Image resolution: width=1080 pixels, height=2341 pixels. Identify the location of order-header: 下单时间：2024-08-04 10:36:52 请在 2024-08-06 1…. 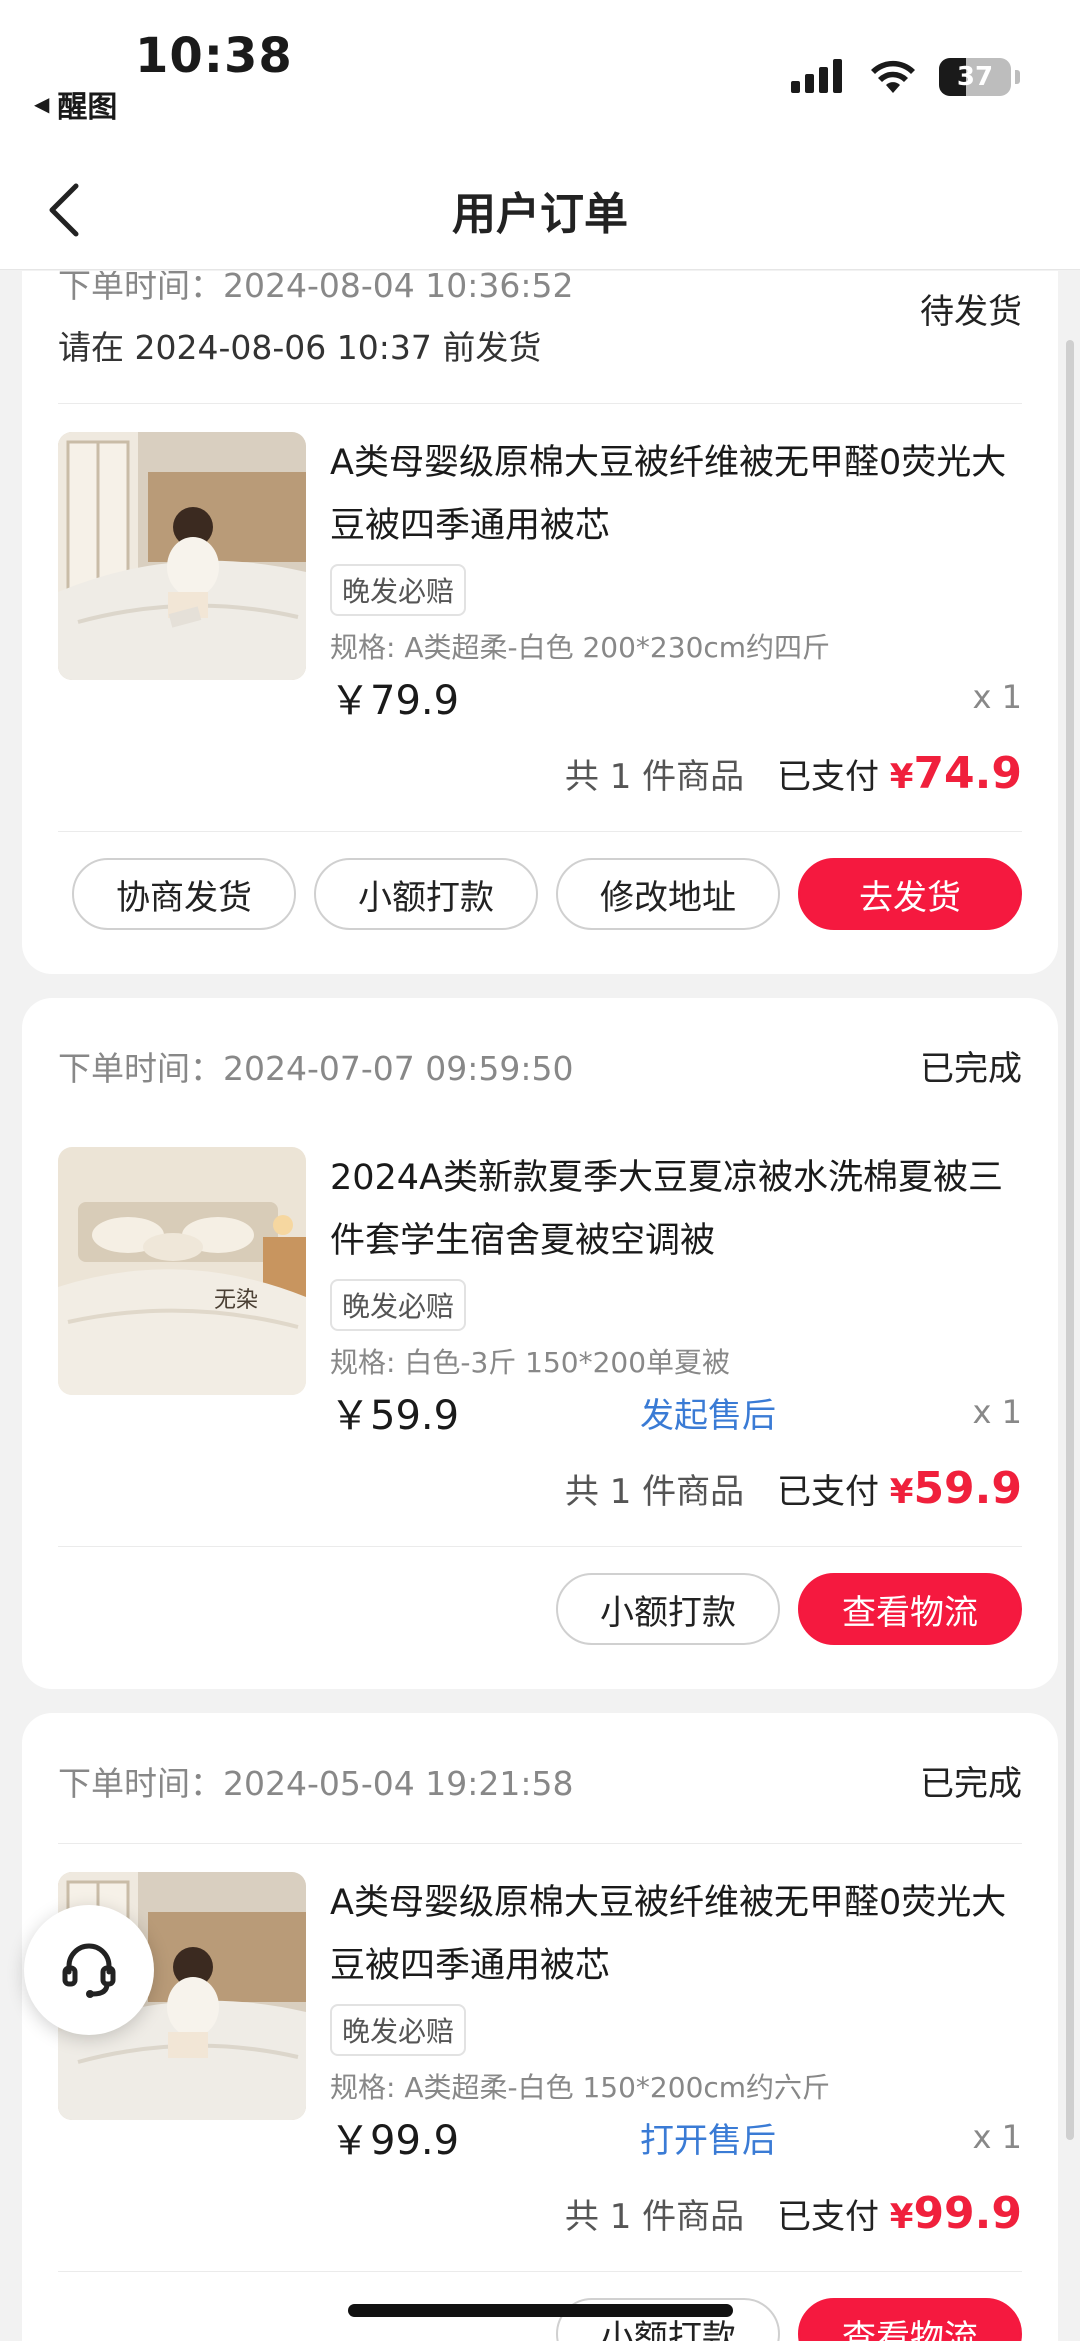
(540, 325).